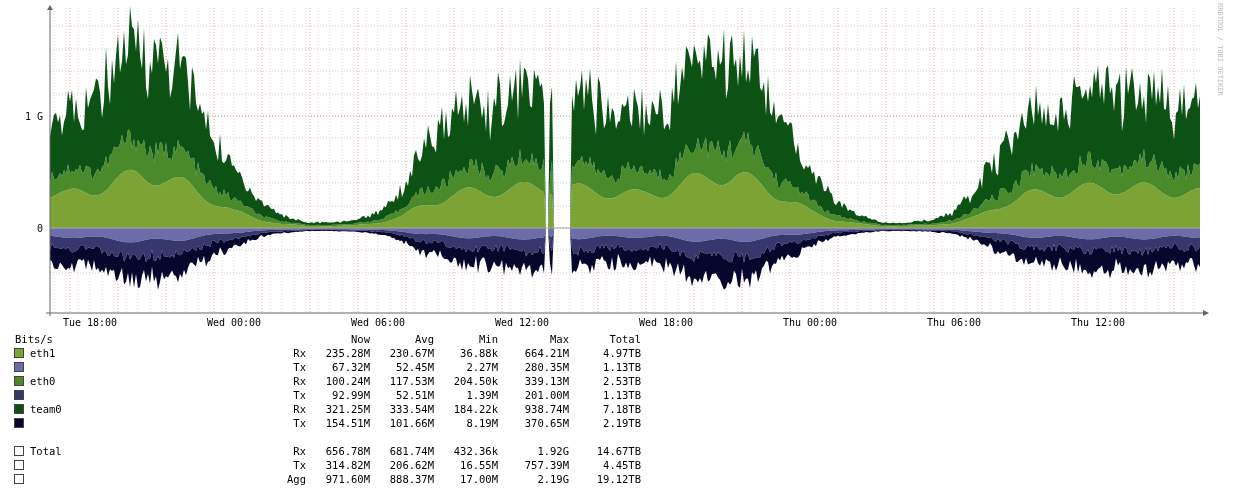 This screenshot has height=492, width=1237. What do you see at coordinates (478, 353) in the screenshot?
I see `value-text: 36.88k` at bounding box center [478, 353].